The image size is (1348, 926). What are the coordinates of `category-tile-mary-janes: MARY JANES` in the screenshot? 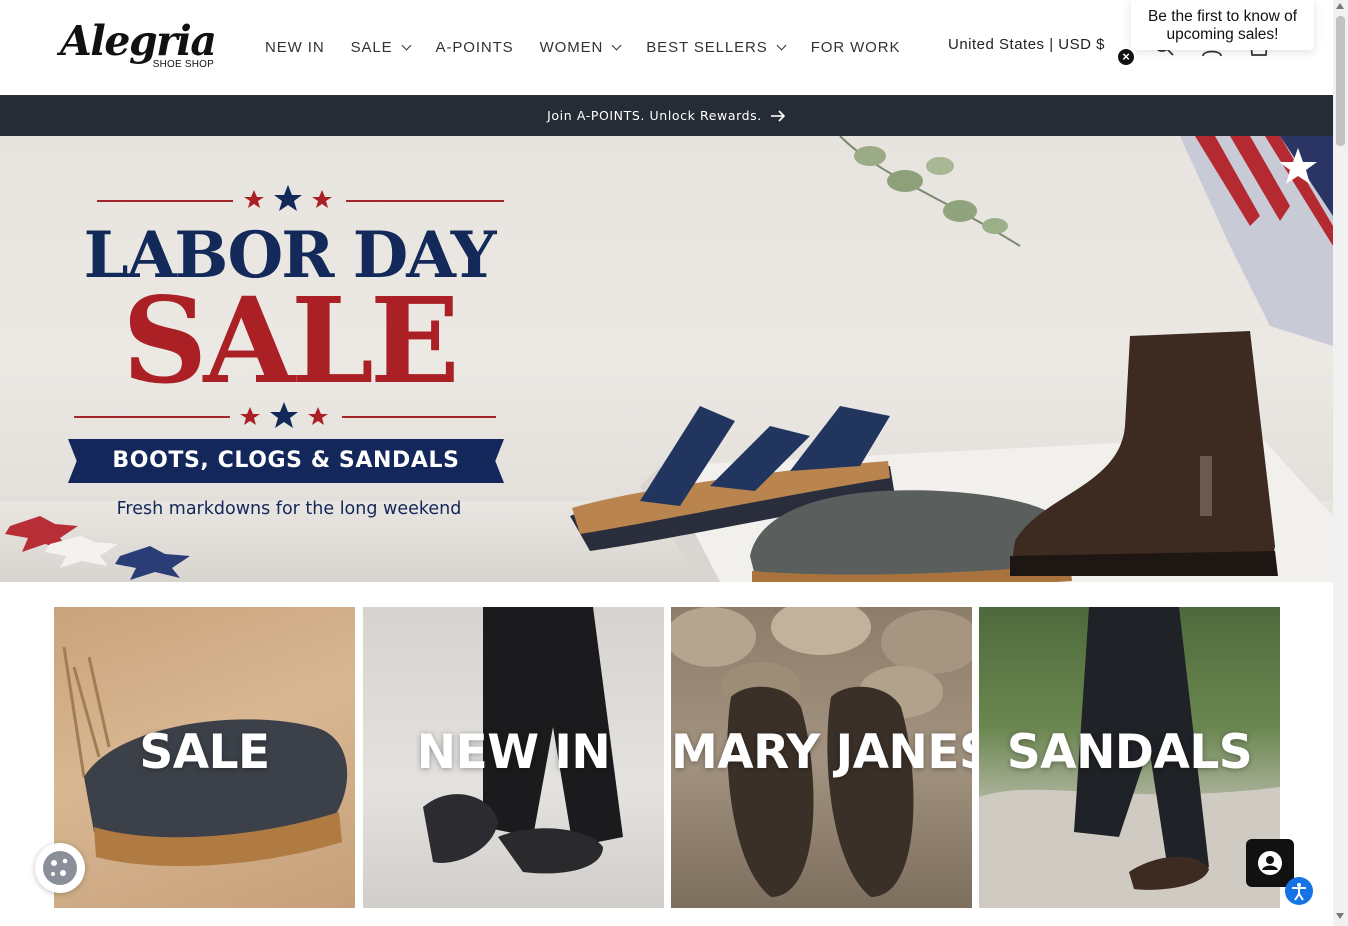 It's located at (821, 757).